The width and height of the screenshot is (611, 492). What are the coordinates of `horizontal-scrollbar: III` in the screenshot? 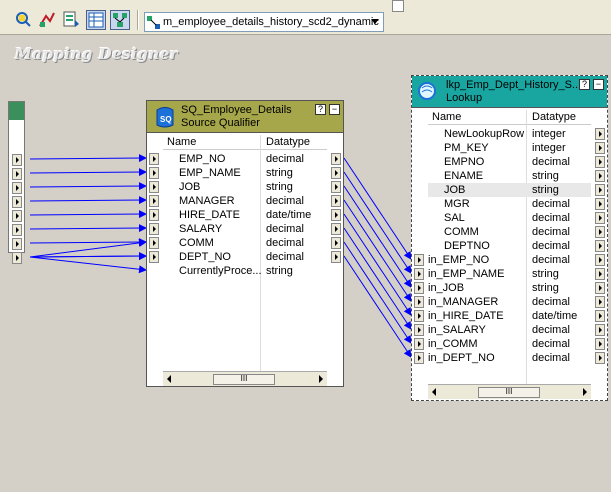 It's located at (509, 391).